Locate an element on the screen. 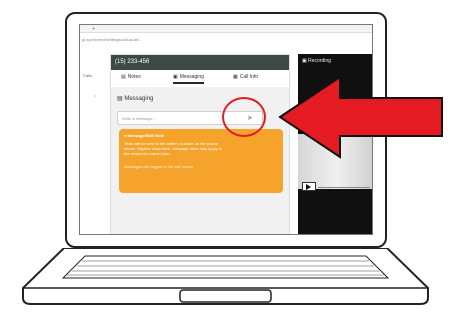  notice-line-3: the recipient’s carrier plan. is located at coordinates (147, 153).